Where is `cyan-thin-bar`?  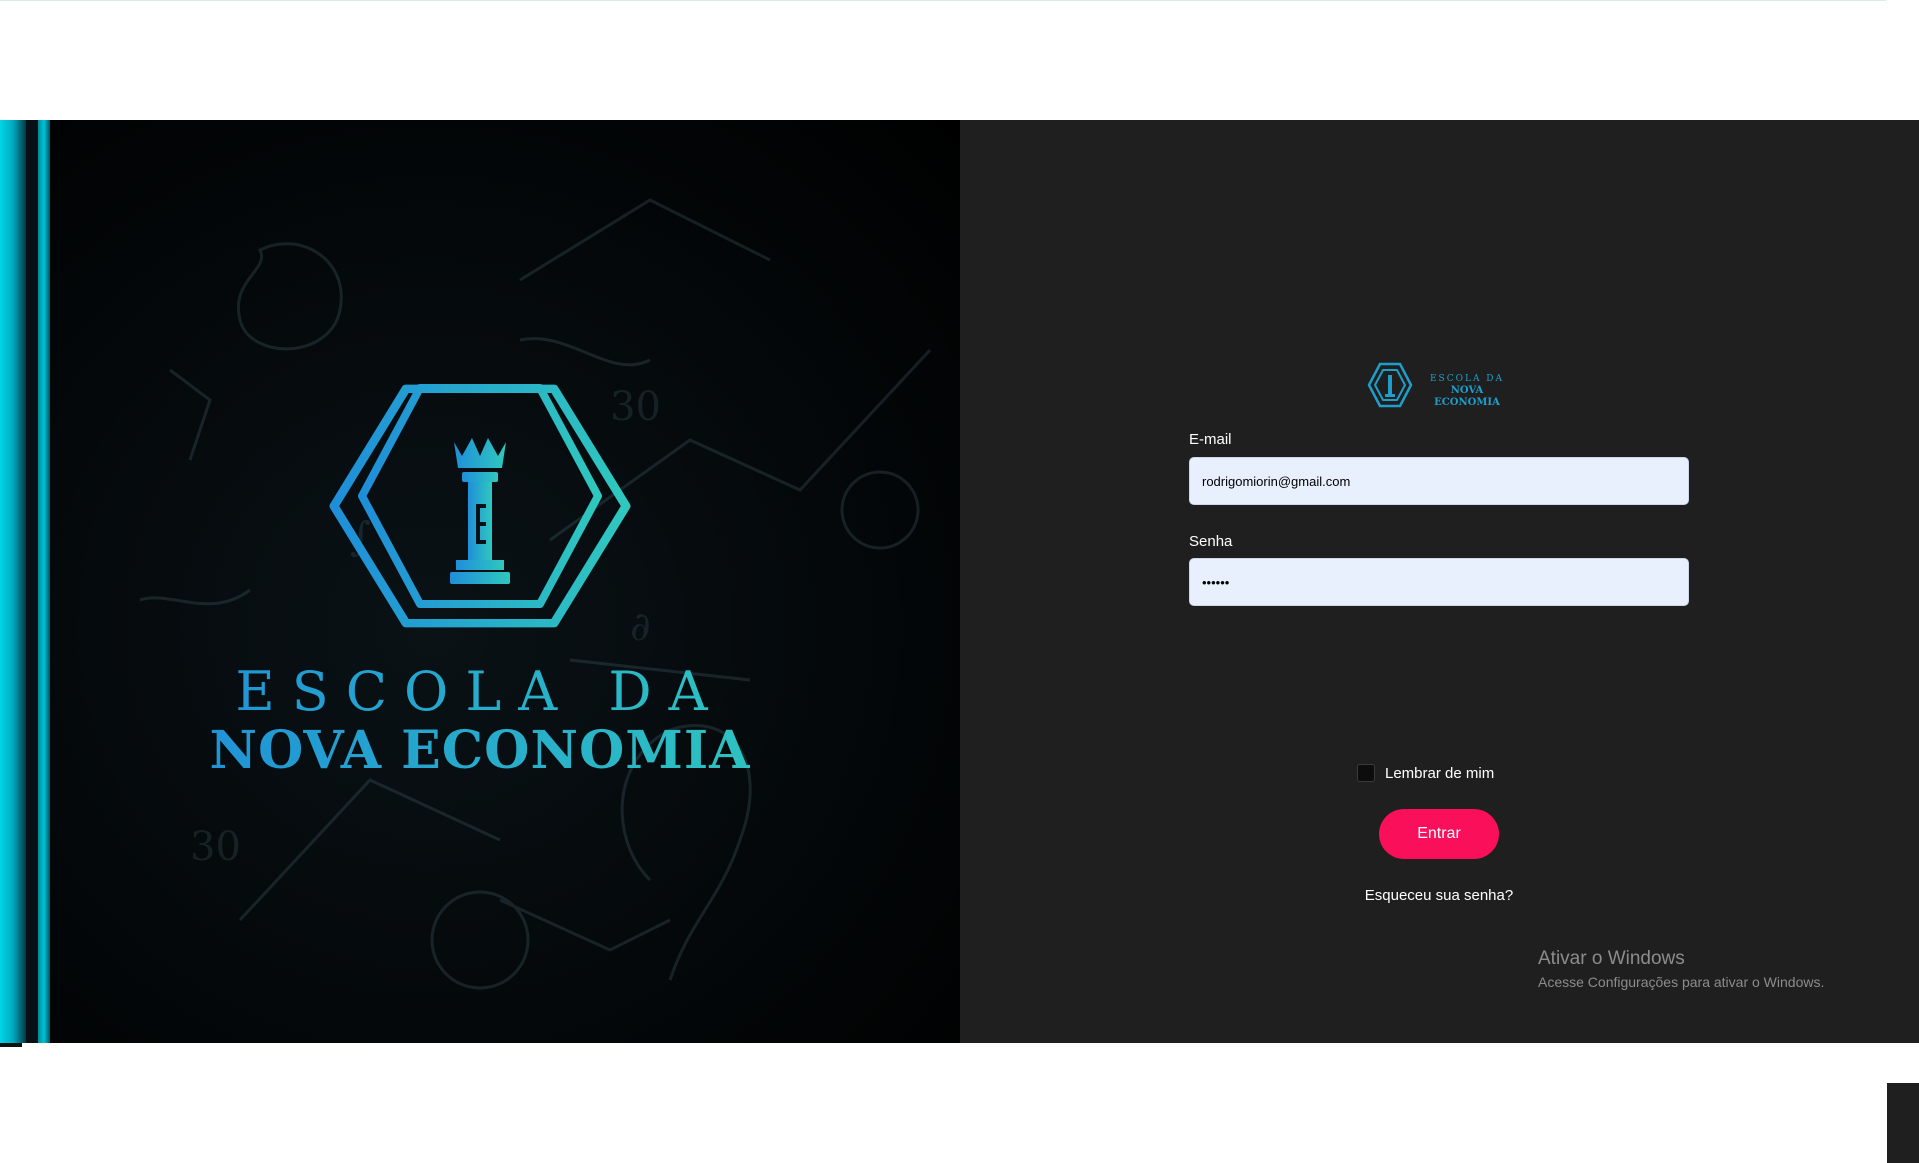 cyan-thin-bar is located at coordinates (44, 581).